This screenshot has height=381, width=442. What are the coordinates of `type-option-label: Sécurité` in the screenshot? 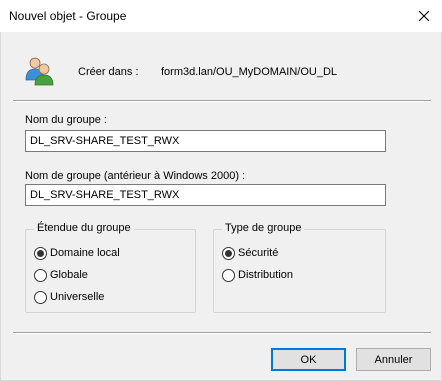 It's located at (258, 253).